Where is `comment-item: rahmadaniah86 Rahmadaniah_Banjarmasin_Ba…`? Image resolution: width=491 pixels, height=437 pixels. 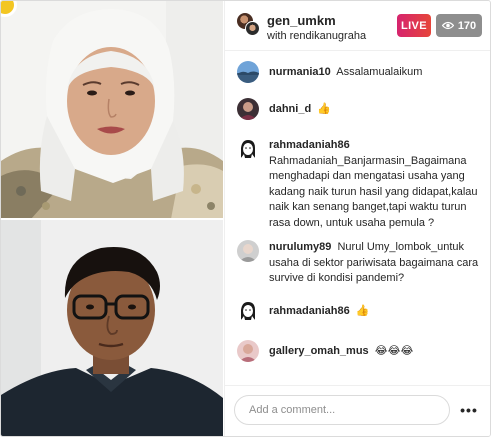 comment-item: rahmadaniah86 Rahmadaniah_Banjarmasin_Ba… is located at coordinates (357, 183).